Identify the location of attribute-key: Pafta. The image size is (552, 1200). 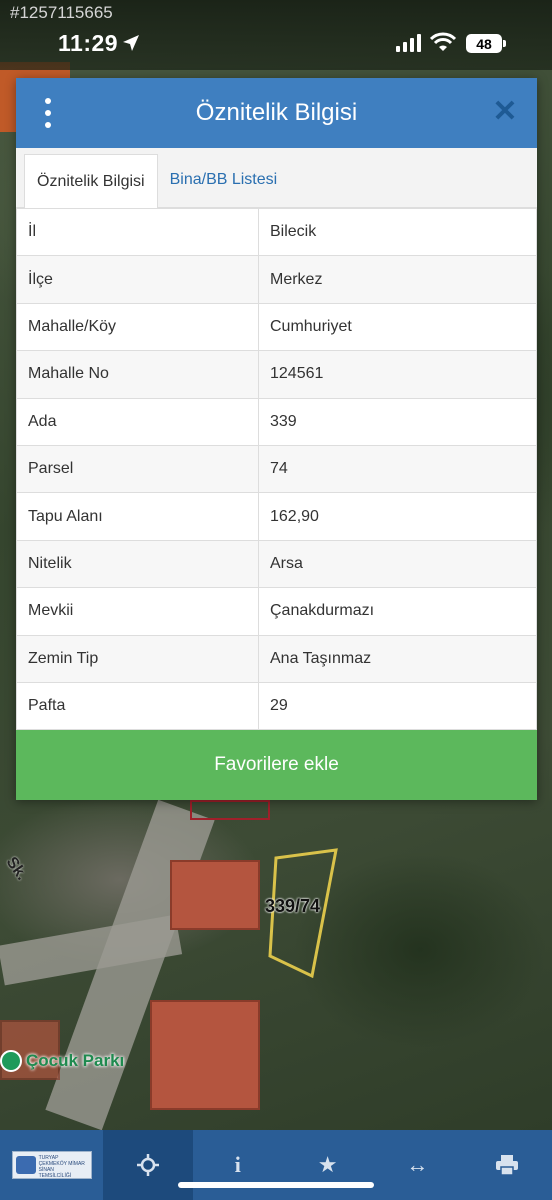
(137, 706).